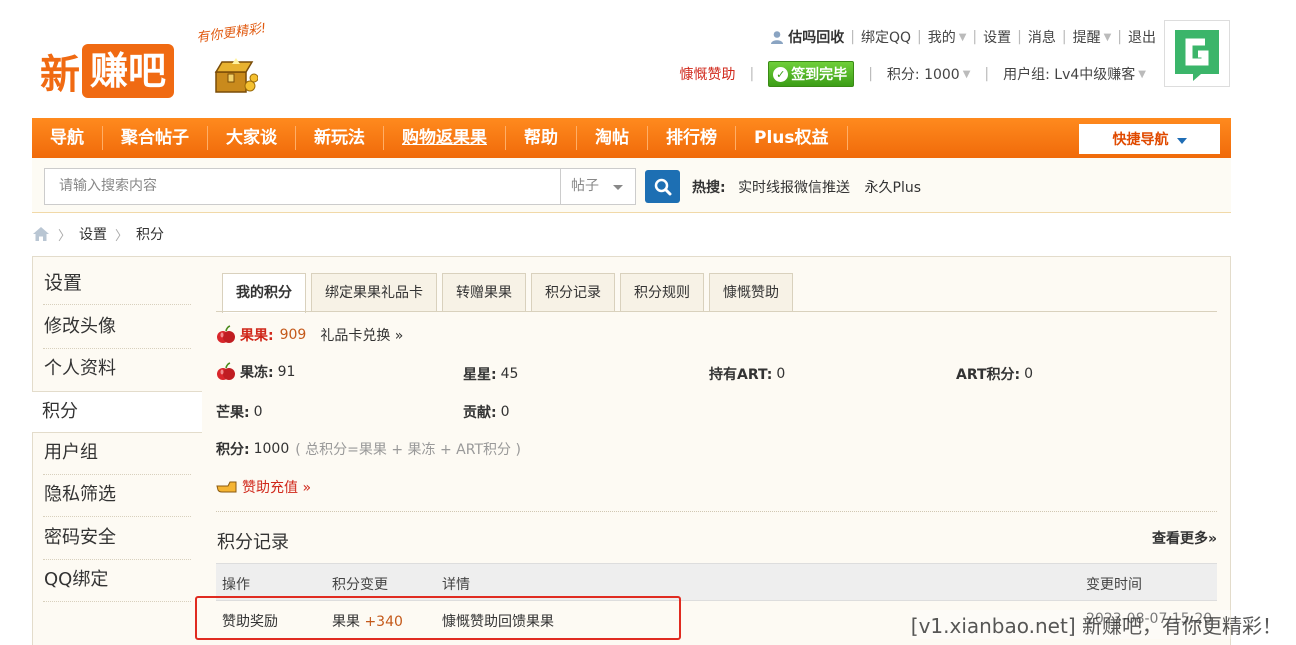 The width and height of the screenshot is (1296, 645). What do you see at coordinates (257, 336) in the screenshot?
I see `guoguo-label: 果果:` at bounding box center [257, 336].